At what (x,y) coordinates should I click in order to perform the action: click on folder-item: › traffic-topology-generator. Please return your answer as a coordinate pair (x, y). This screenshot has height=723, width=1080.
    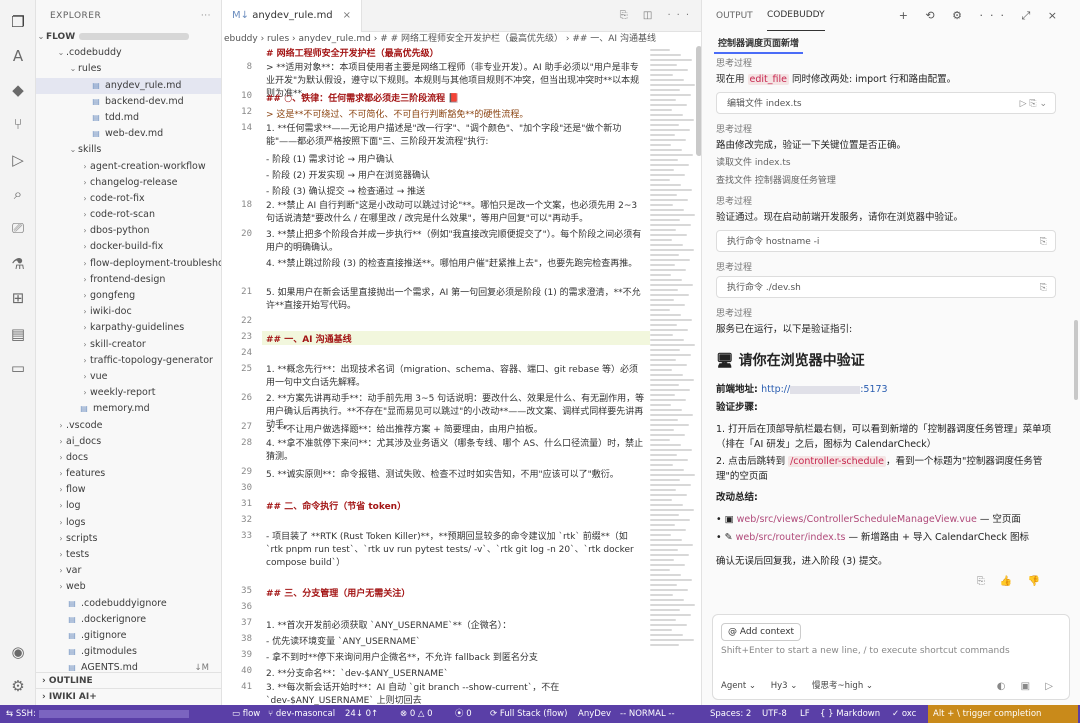
    Looking at the image, I should click on (128, 361).